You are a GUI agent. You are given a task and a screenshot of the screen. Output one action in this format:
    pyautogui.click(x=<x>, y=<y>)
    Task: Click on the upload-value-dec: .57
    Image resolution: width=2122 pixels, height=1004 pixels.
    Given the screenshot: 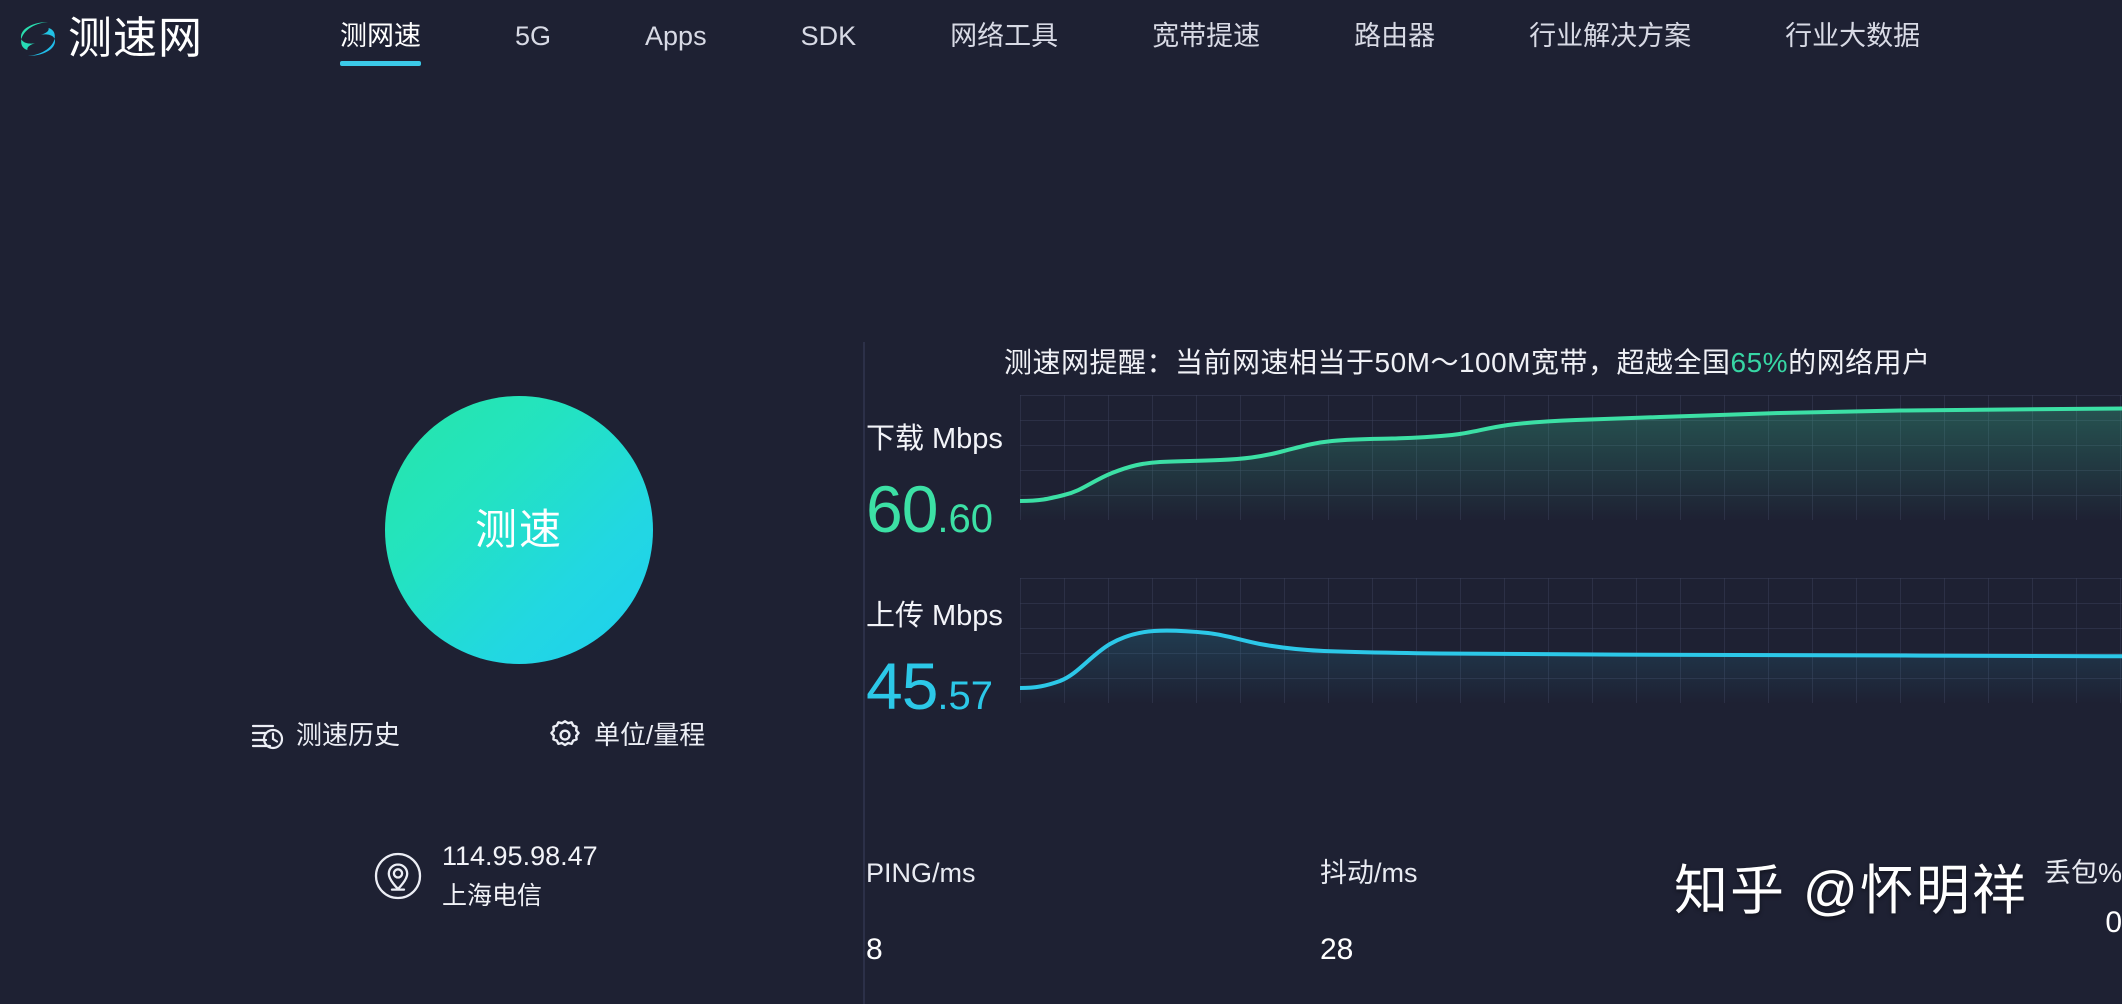 What is the action you would take?
    pyautogui.click(x=965, y=696)
    